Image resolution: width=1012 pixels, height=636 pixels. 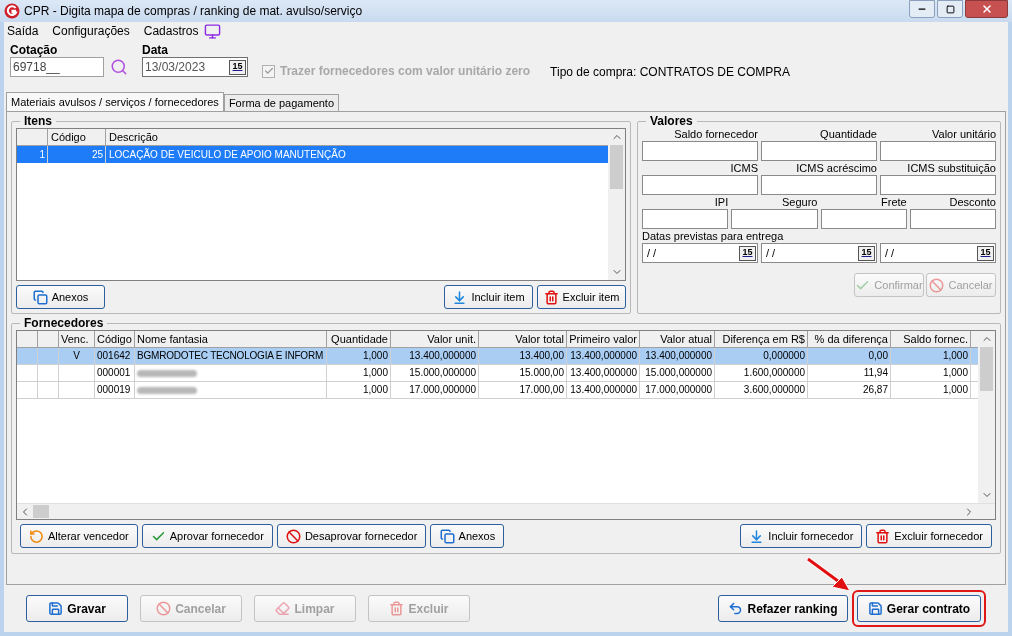 I want to click on add-button: Incluir fornecedor, so click(x=801, y=536).